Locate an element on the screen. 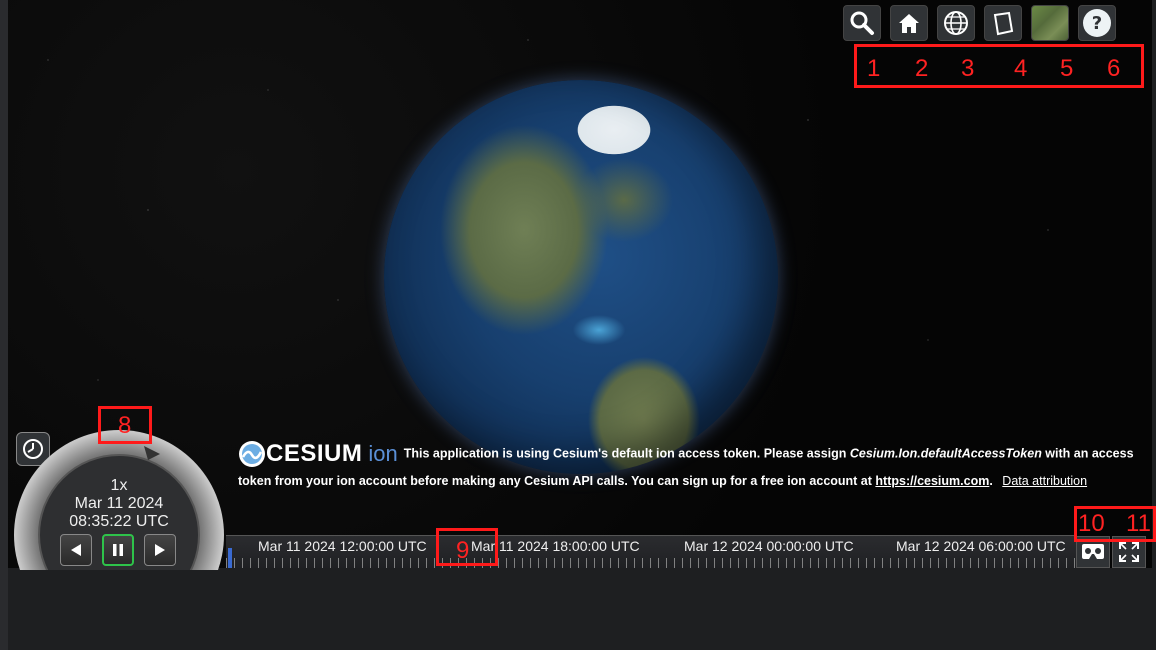  scene-mode-button is located at coordinates (956, 23).